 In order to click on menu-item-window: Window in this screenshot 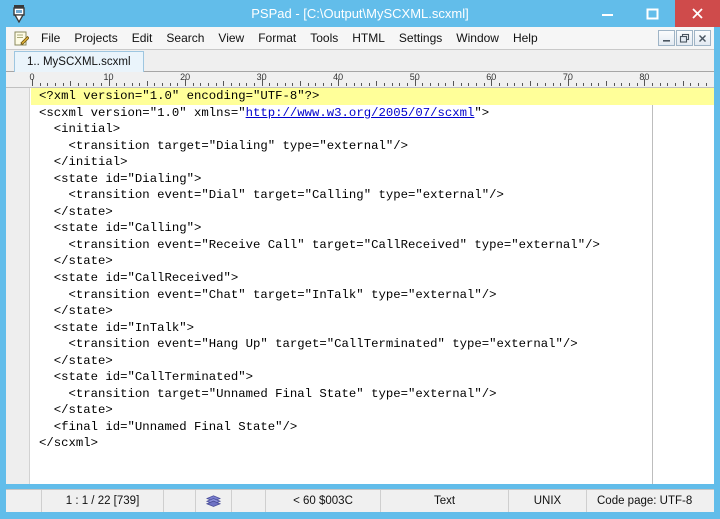, I will do `click(477, 38)`.